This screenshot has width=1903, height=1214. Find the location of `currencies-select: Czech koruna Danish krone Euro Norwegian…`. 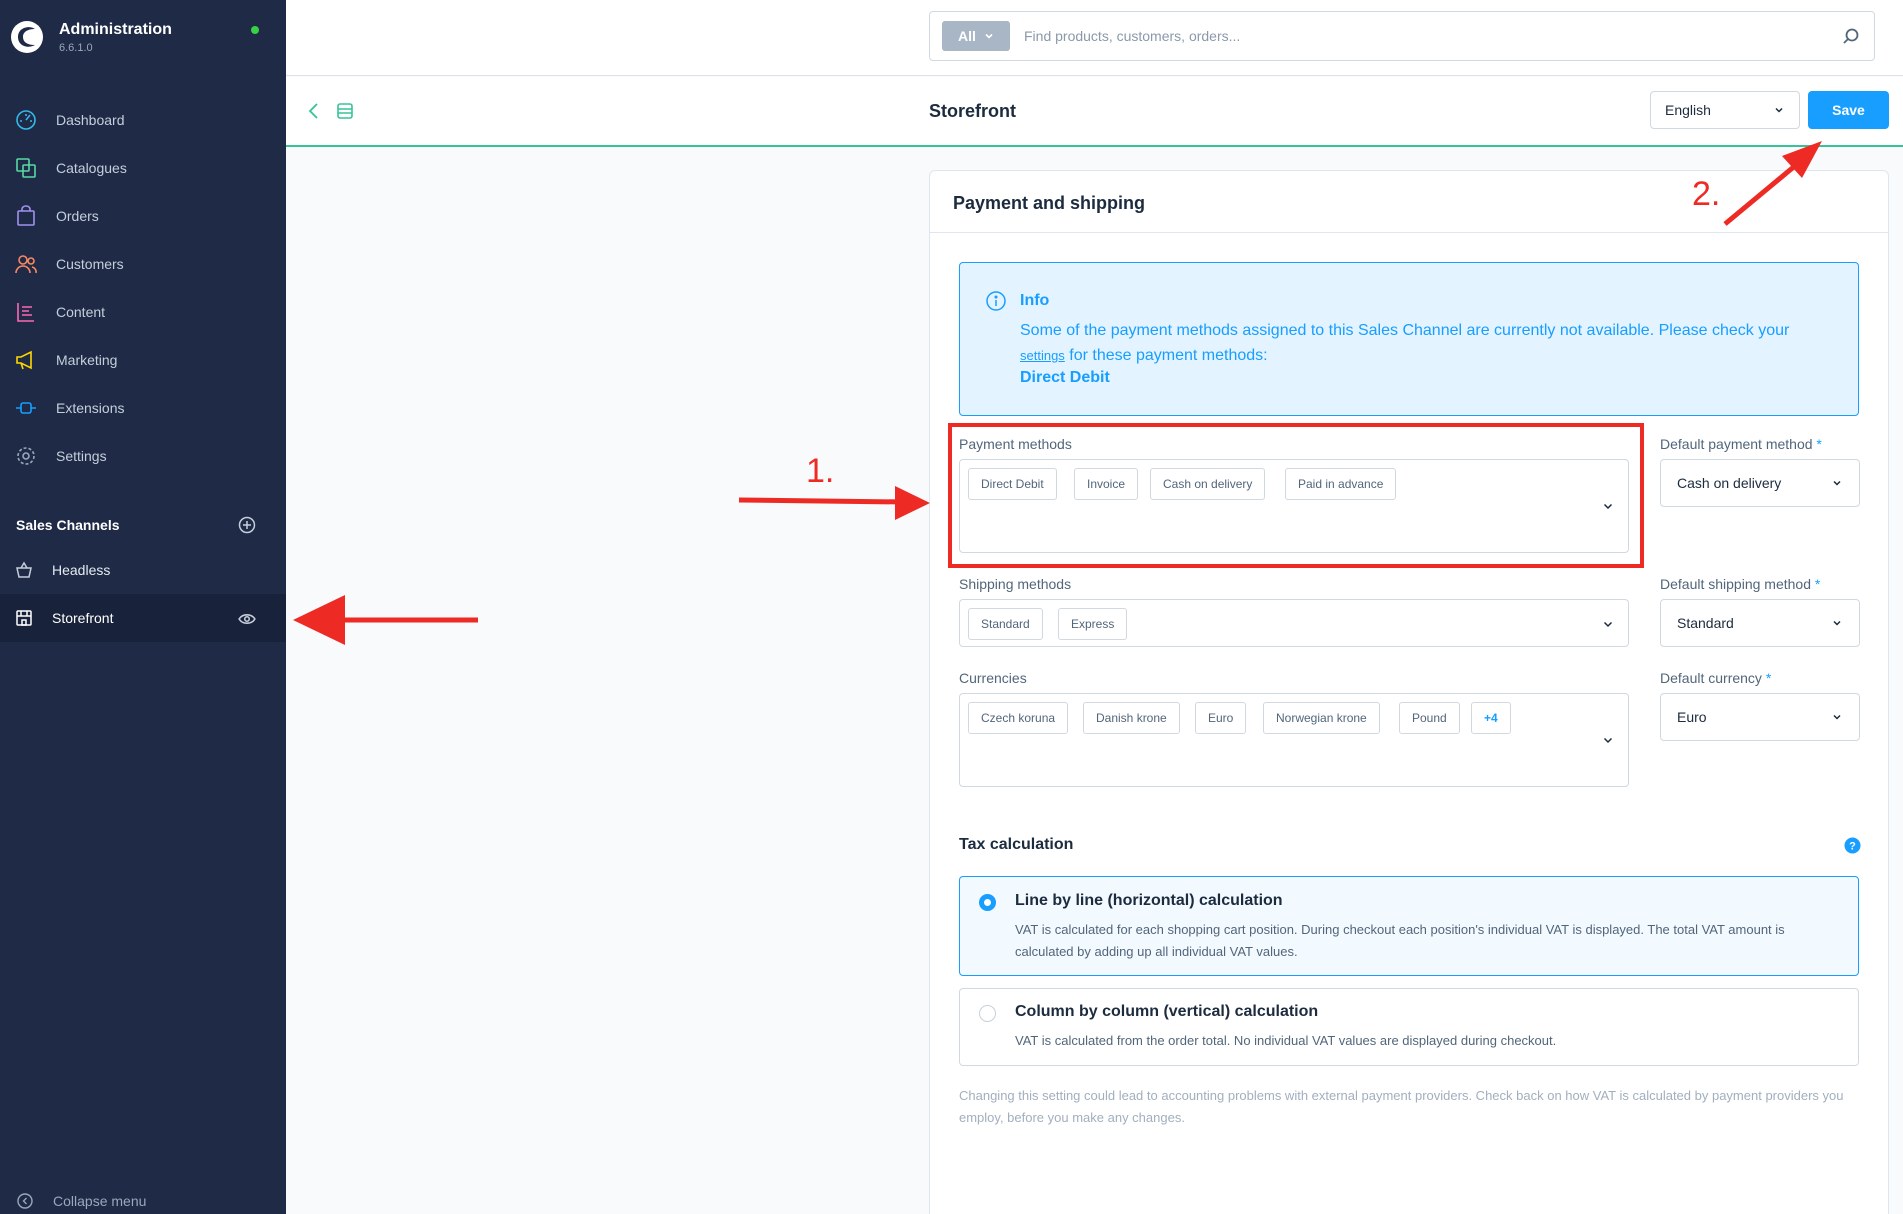

currencies-select: Czech koruna Danish krone Euro Norwegian… is located at coordinates (1294, 740).